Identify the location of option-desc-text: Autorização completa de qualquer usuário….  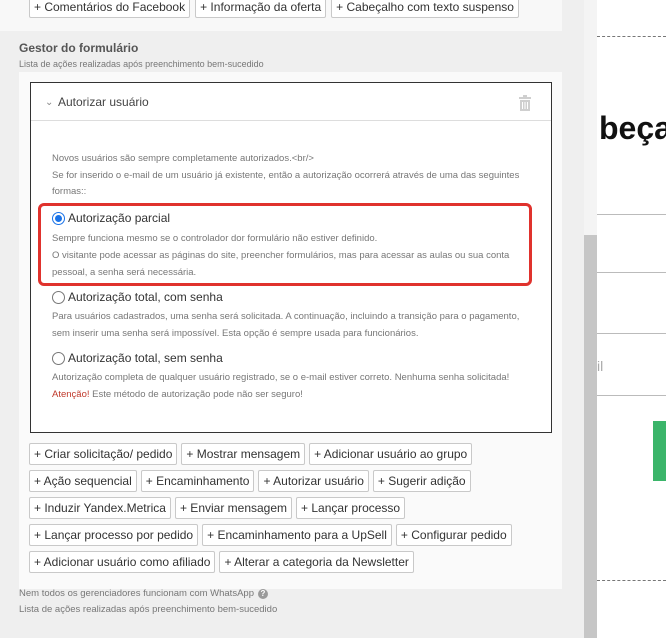
(281, 377).